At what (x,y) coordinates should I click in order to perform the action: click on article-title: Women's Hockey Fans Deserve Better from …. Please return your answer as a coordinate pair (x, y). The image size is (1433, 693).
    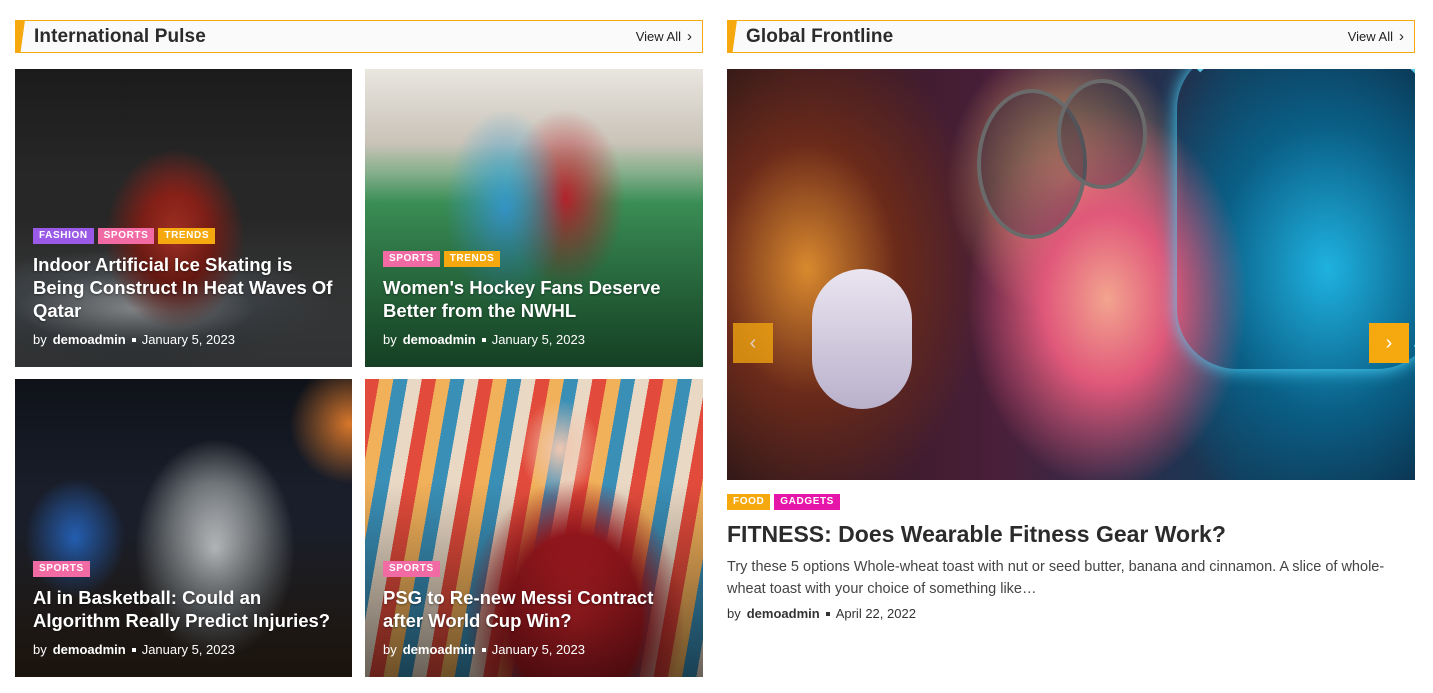
    Looking at the image, I should click on (534, 299).